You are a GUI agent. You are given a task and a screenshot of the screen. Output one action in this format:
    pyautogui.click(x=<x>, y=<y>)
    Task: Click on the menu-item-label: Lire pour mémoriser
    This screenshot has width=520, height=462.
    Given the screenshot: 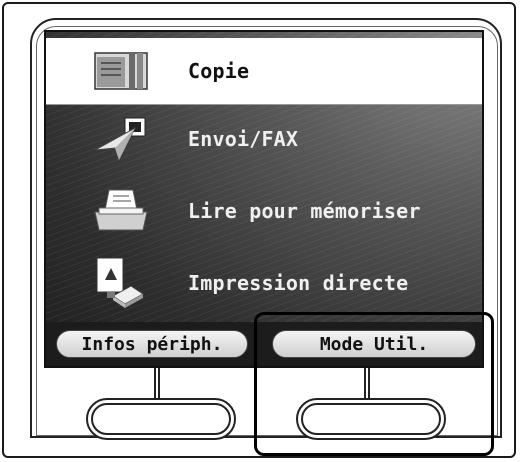 What is the action you would take?
    pyautogui.click(x=304, y=211)
    